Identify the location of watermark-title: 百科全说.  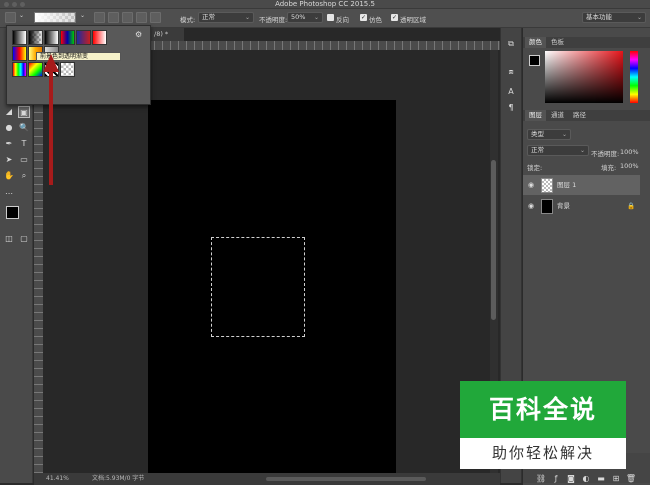
(543, 409).